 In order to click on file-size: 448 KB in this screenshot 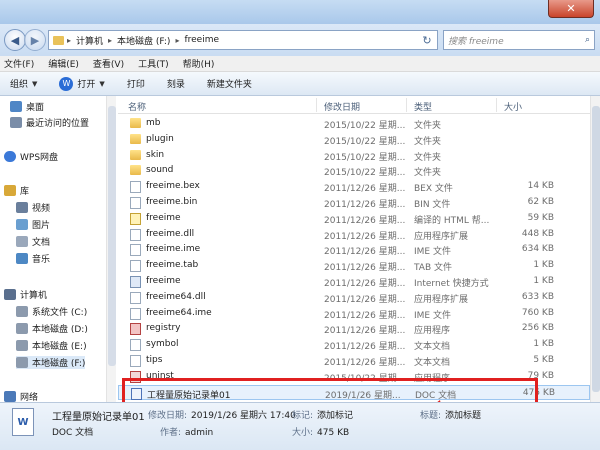, I will do `click(537, 233)`.